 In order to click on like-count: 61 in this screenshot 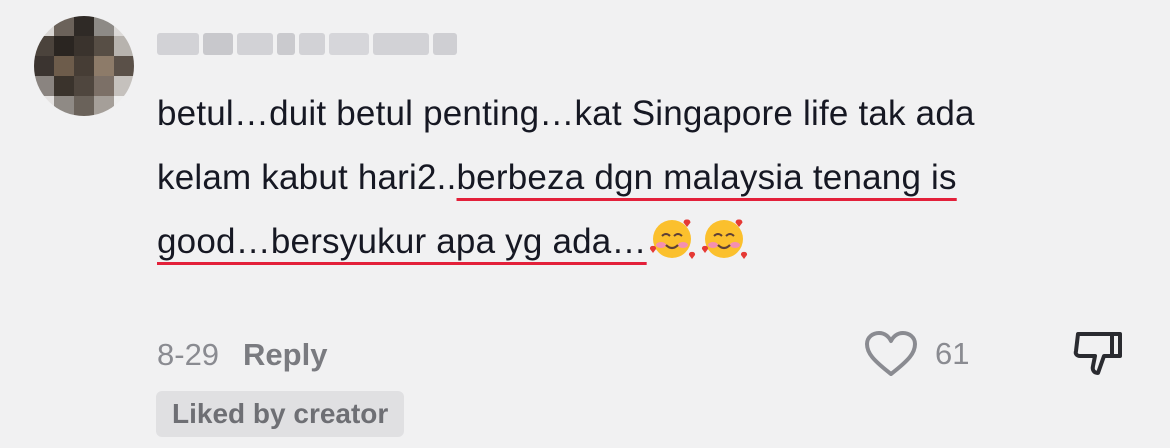, I will do `click(952, 353)`.